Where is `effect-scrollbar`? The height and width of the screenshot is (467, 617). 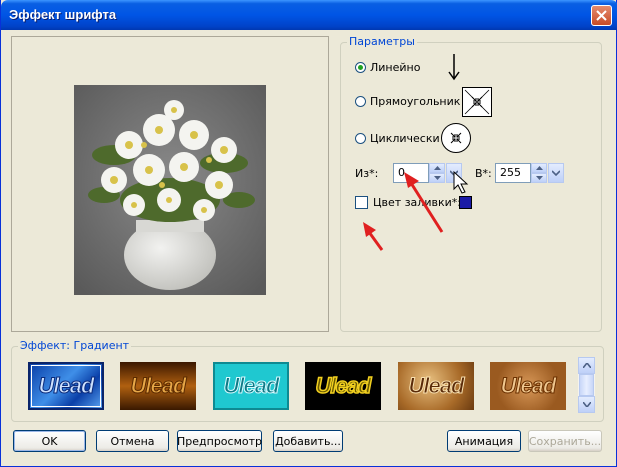
effect-scrollbar is located at coordinates (586, 385).